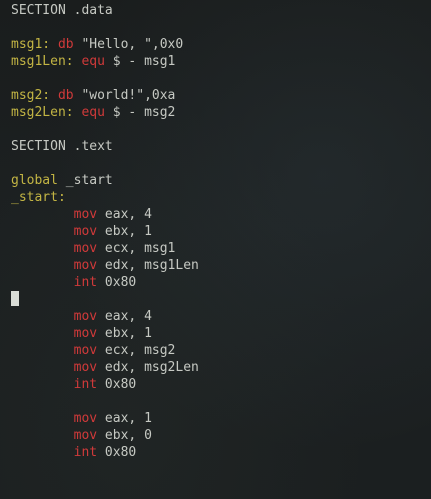  I want to click on code-line: mov ebx, 0, so click(105, 435).